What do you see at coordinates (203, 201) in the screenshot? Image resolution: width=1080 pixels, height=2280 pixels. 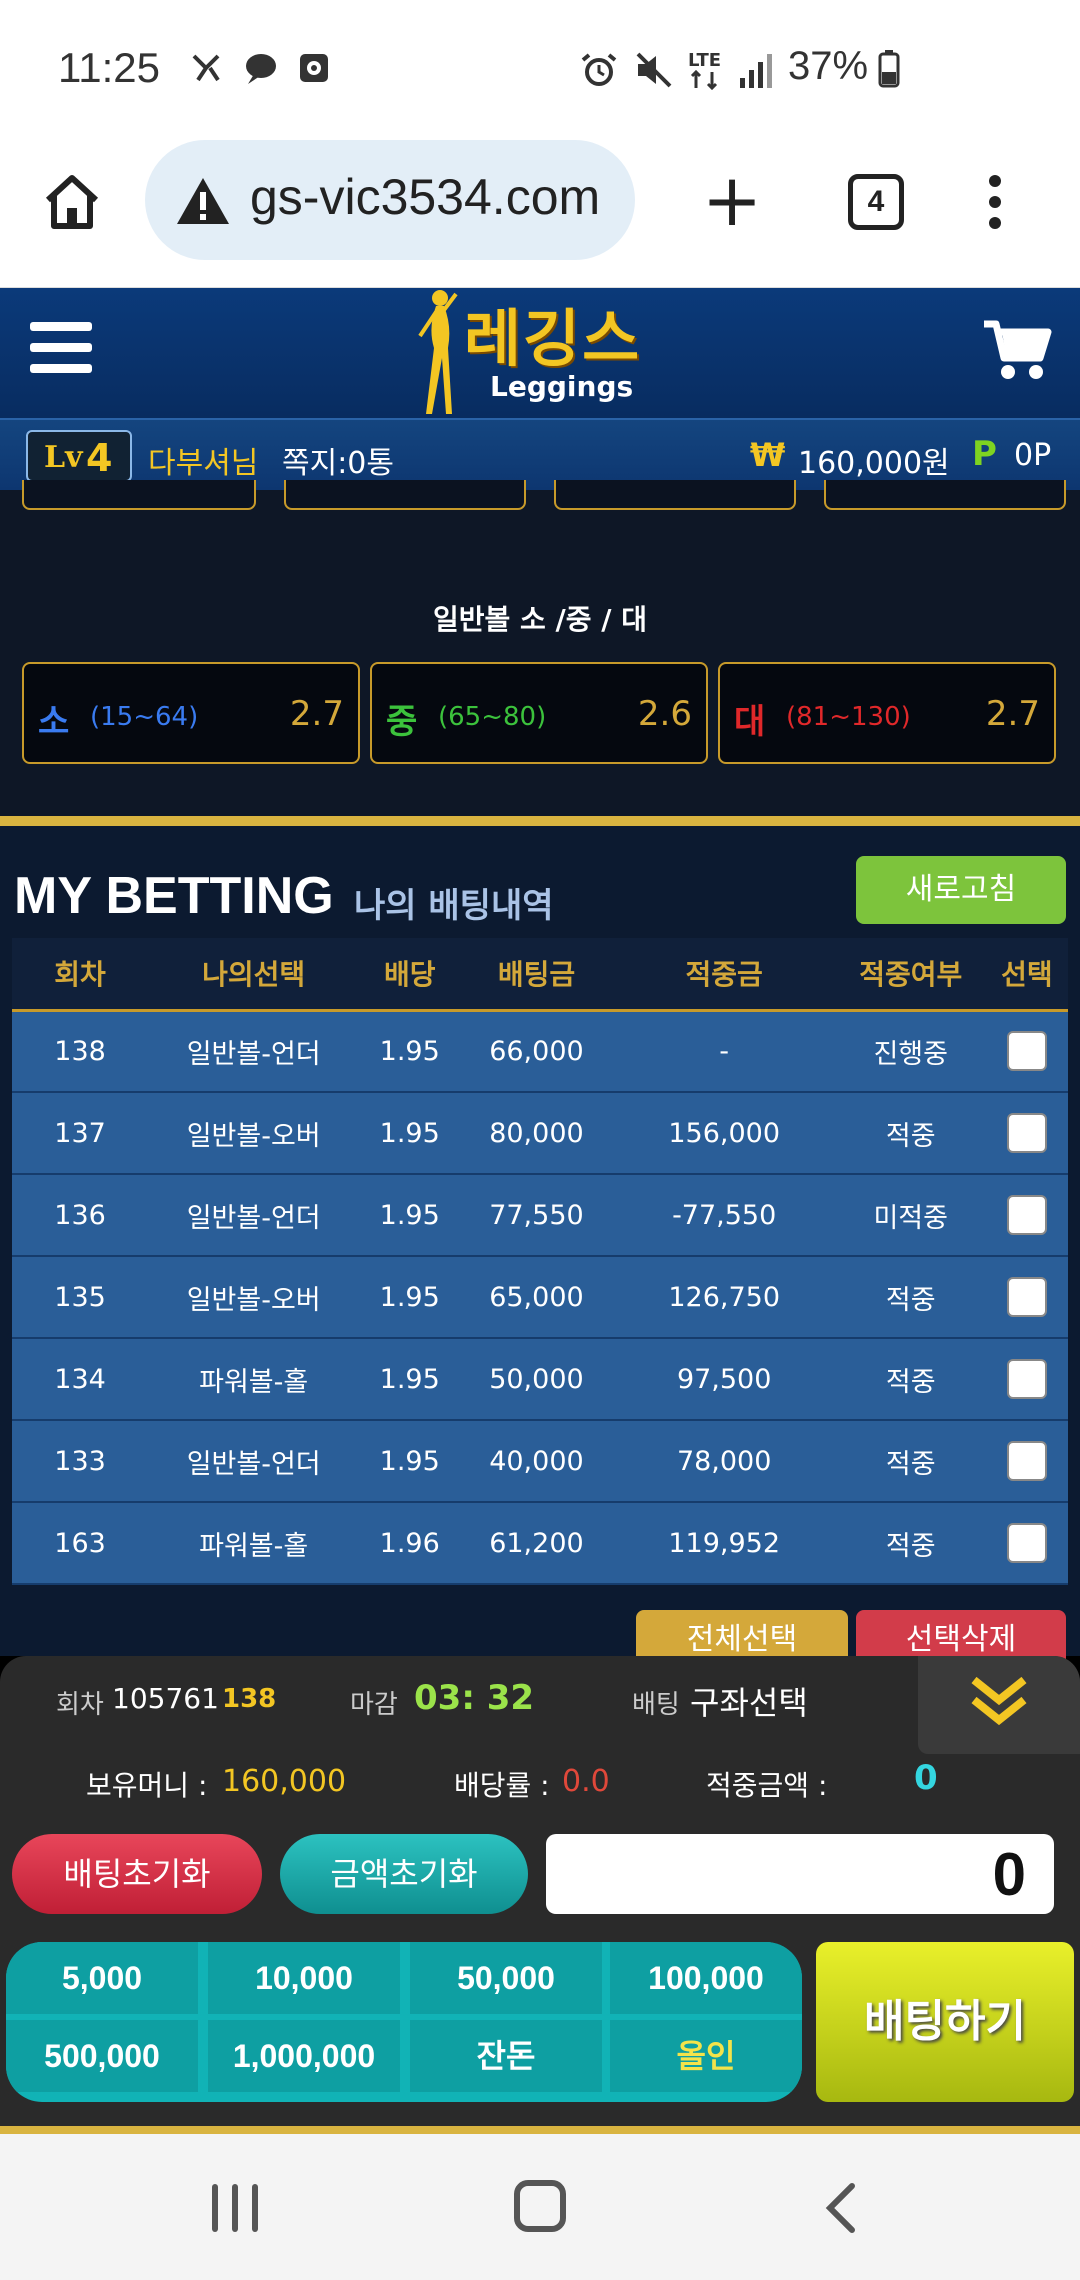 I see `warning-icon` at bounding box center [203, 201].